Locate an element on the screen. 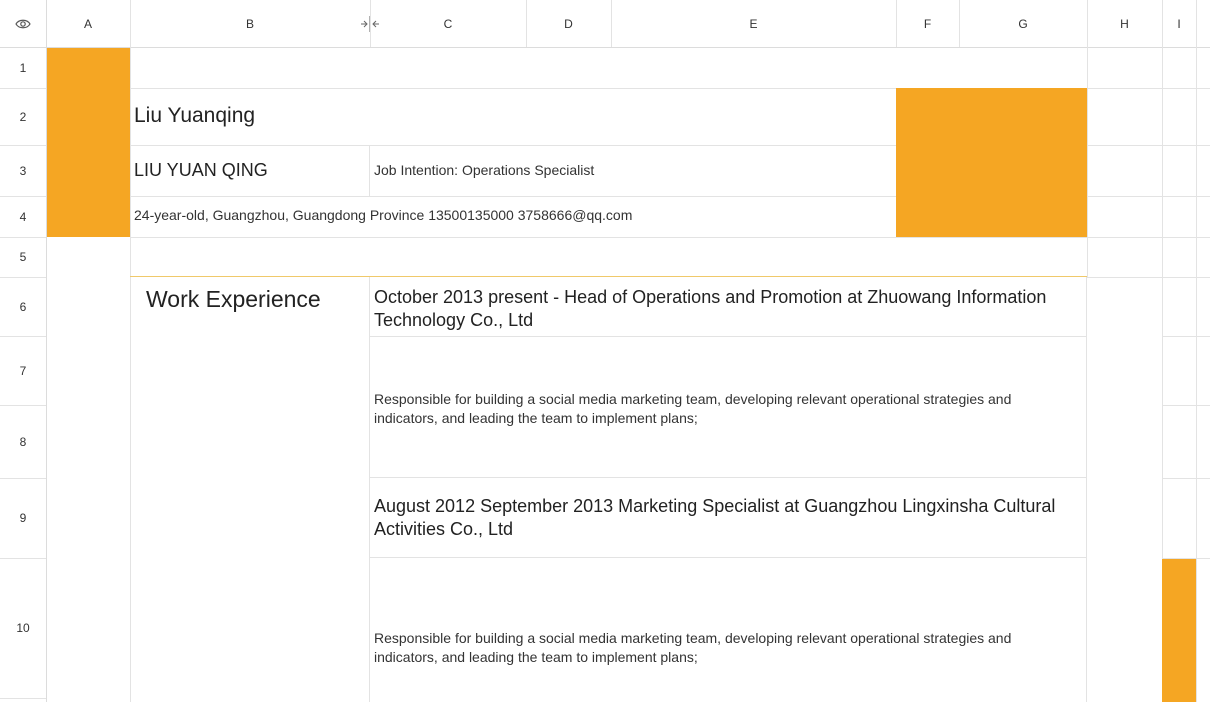 Image resolution: width=1210 pixels, height=702 pixels. section-title-work-experience: Work Experience is located at coordinates (233, 299).